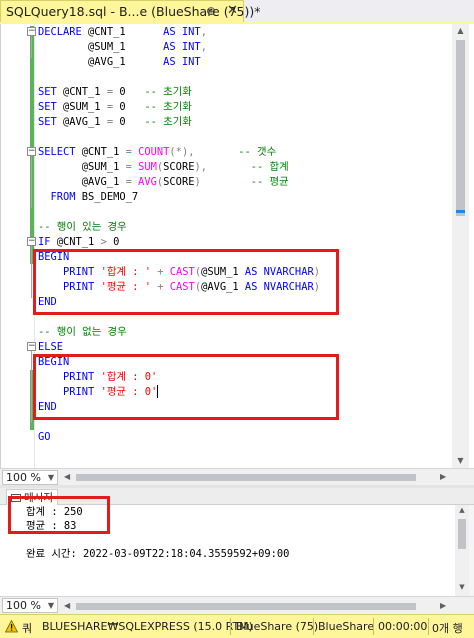  What do you see at coordinates (269, 166) in the screenshot?
I see `code-token: -- 합계` at bounding box center [269, 166].